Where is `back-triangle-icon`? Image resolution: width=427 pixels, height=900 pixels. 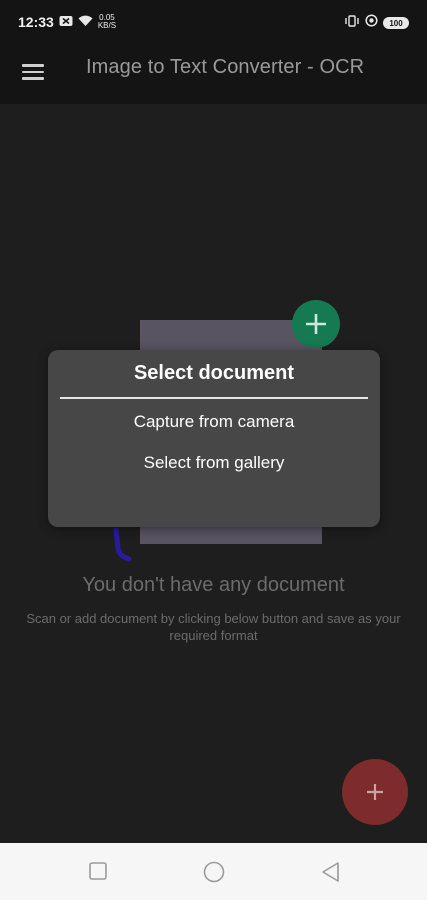 back-triangle-icon is located at coordinates (330, 874).